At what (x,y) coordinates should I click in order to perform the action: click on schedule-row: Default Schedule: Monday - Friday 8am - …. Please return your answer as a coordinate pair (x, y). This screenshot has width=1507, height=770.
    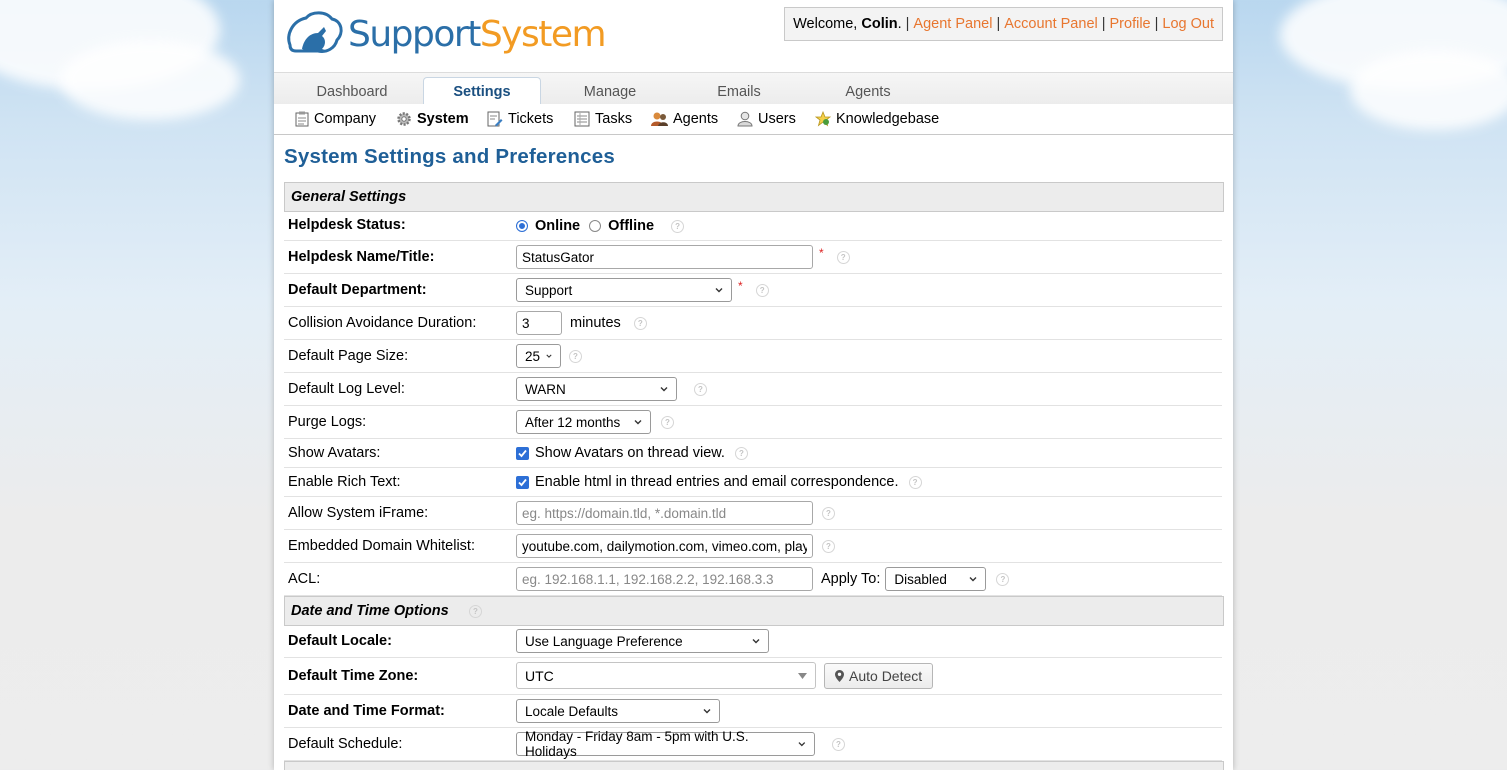
    Looking at the image, I should click on (753, 744).